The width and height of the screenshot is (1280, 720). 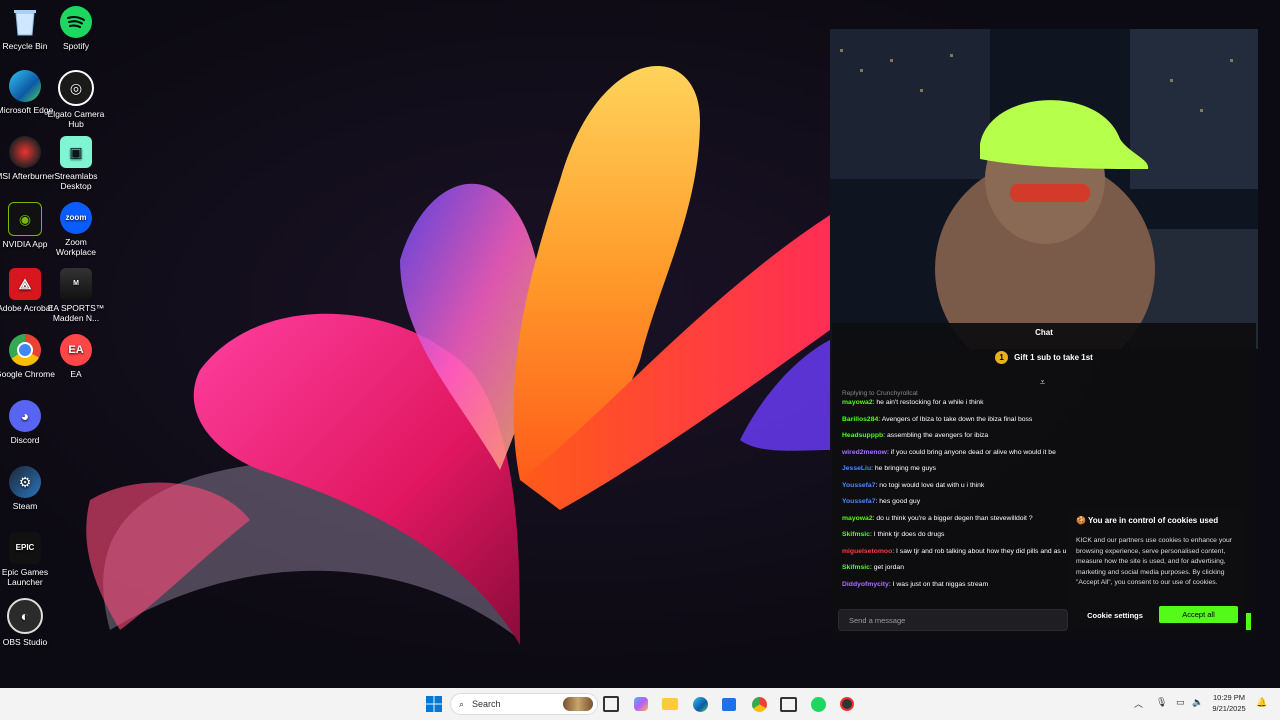 I want to click on pinned-text: Gift 1 sub to take 1st, so click(x=1053, y=357).